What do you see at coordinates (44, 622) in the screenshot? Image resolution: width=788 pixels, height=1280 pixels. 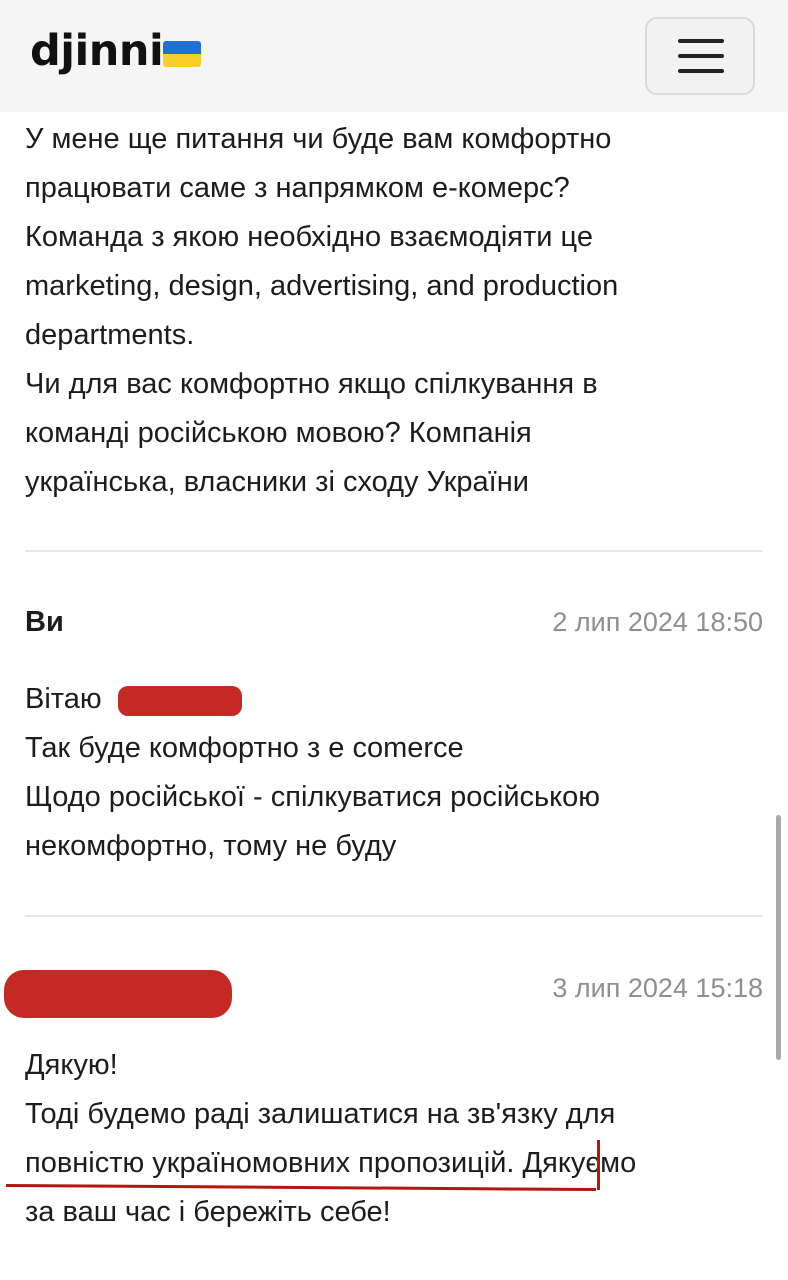 I see `message-author: Ви` at bounding box center [44, 622].